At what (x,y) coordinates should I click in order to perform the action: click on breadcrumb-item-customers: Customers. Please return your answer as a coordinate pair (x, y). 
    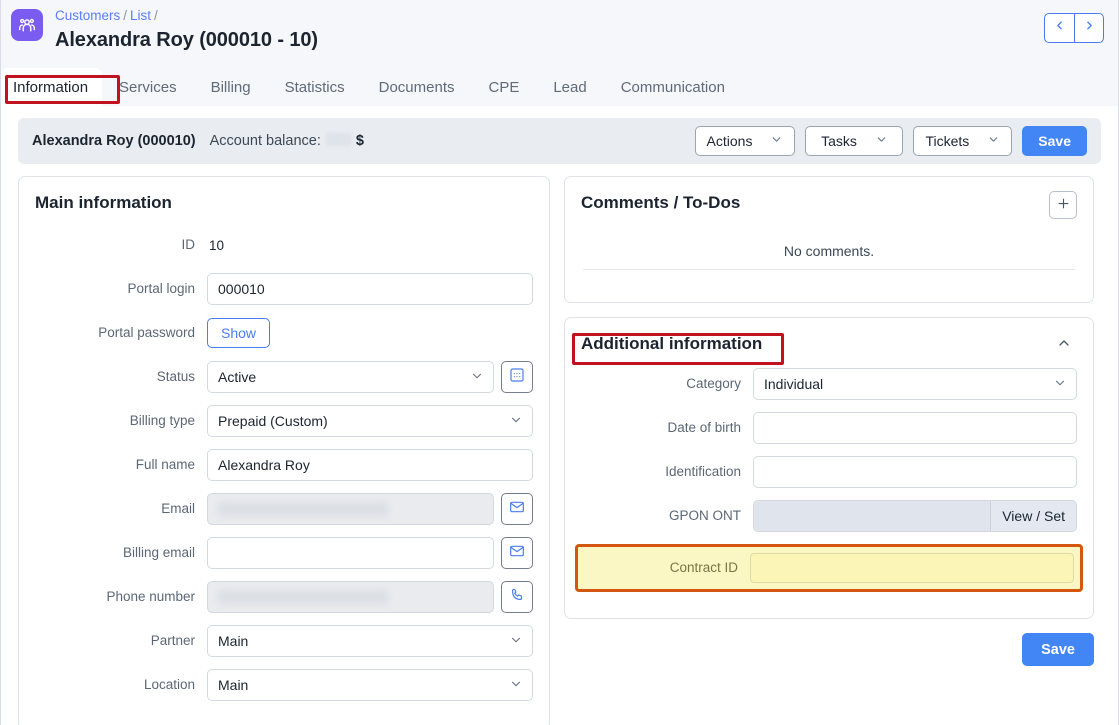
    Looking at the image, I should click on (87, 15).